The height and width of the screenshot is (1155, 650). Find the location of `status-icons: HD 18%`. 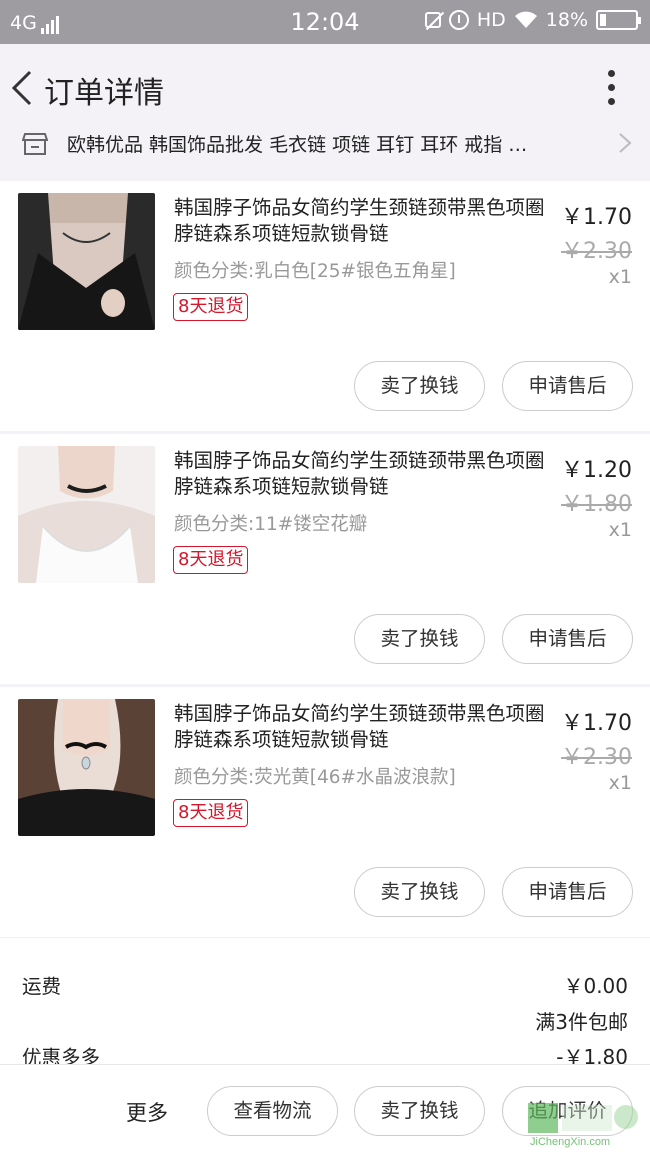

status-icons: HD 18% is located at coordinates (532, 20).